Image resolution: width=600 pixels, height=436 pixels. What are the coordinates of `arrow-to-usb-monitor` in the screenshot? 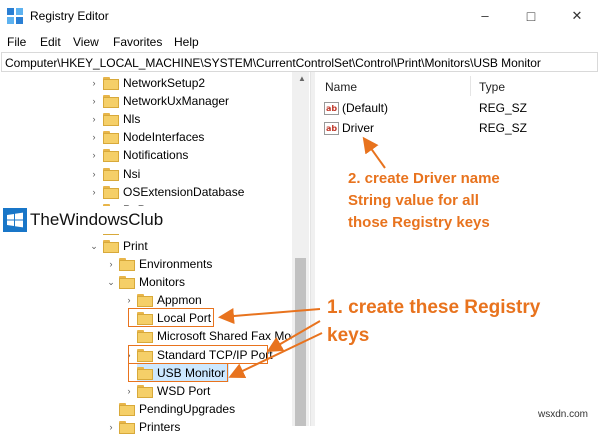 It's located at (275, 355).